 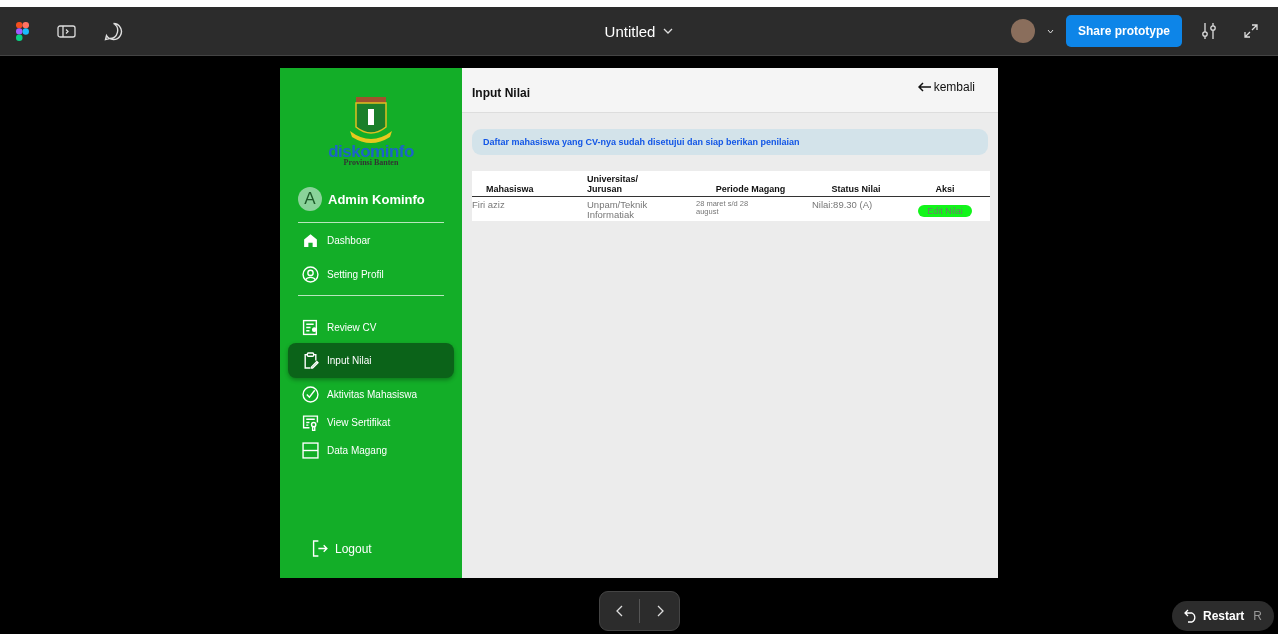 What do you see at coordinates (371, 152) in the screenshot?
I see `logo-wordmark: diskominfo` at bounding box center [371, 152].